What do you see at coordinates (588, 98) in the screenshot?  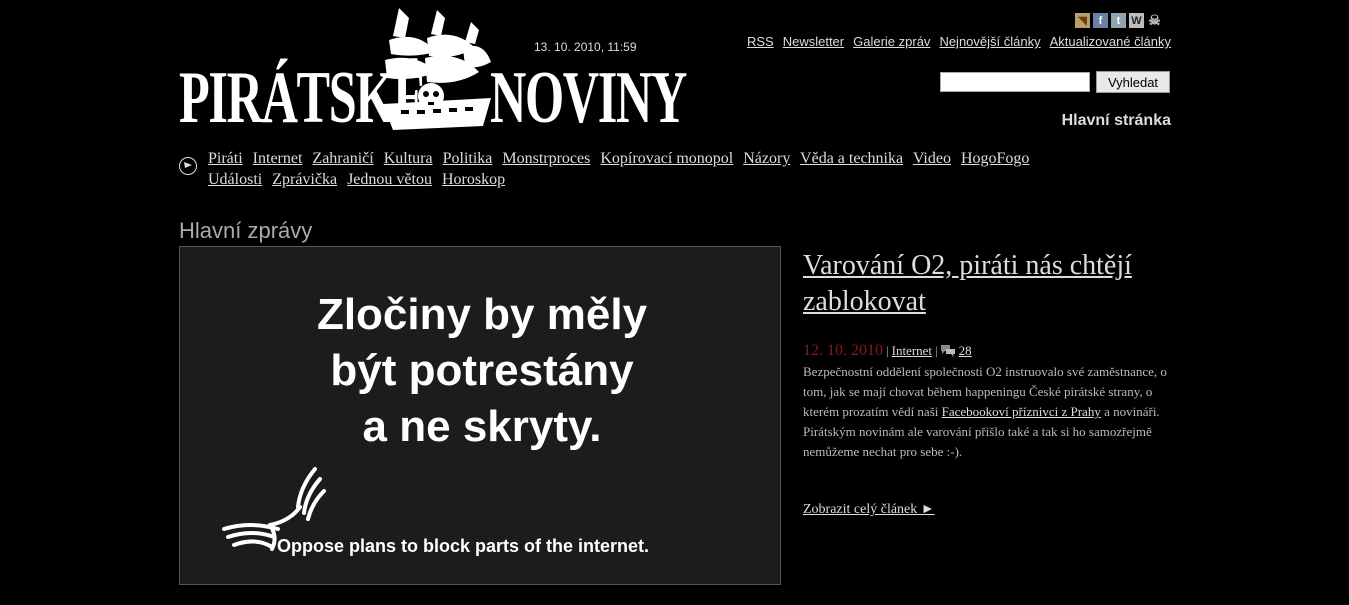 I see `logo-text-right: NOVINY` at bounding box center [588, 98].